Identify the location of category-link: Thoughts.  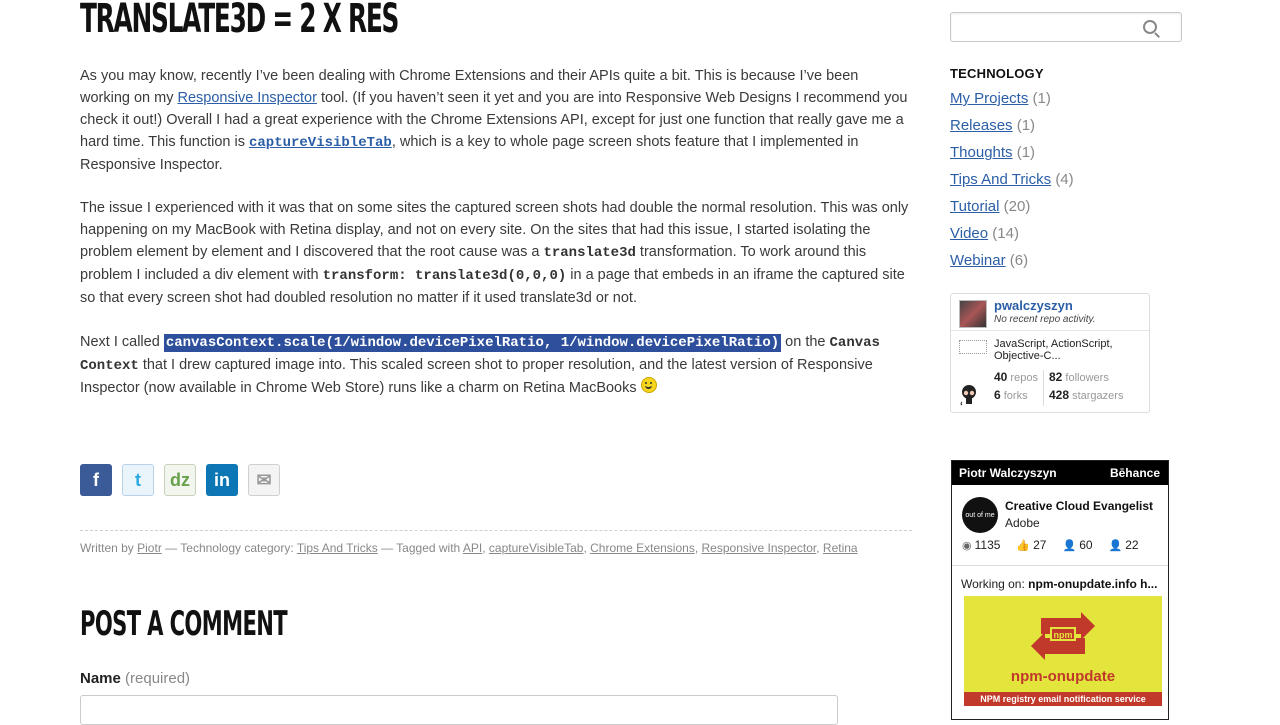
(981, 152).